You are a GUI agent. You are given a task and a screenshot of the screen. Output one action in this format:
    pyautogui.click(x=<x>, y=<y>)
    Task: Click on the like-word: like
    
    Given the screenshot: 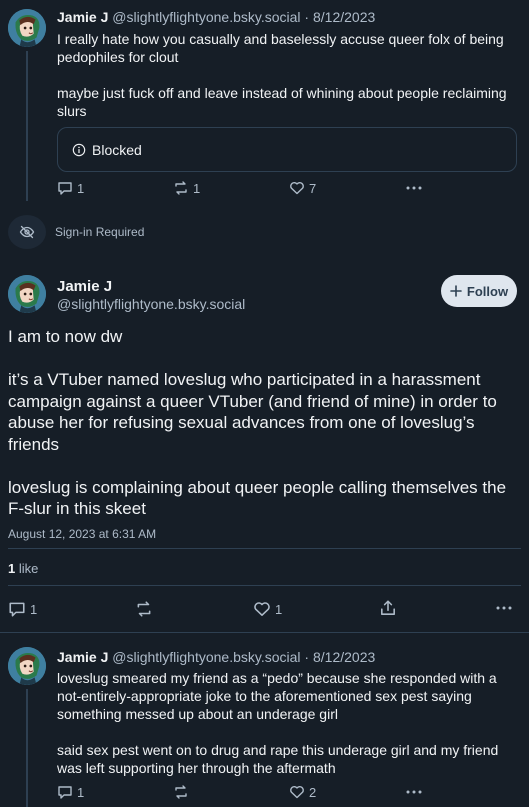 What is the action you would take?
    pyautogui.click(x=28, y=568)
    